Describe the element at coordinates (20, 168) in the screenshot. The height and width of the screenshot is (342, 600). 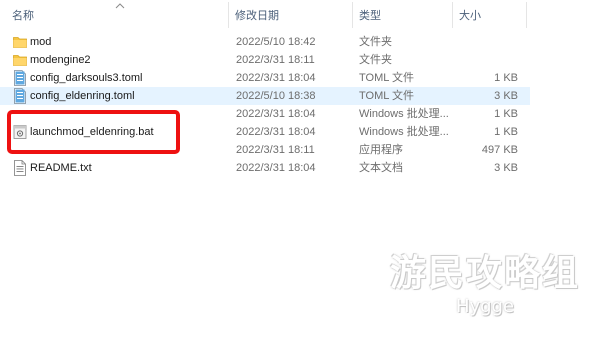
I see `text-file-icon` at that location.